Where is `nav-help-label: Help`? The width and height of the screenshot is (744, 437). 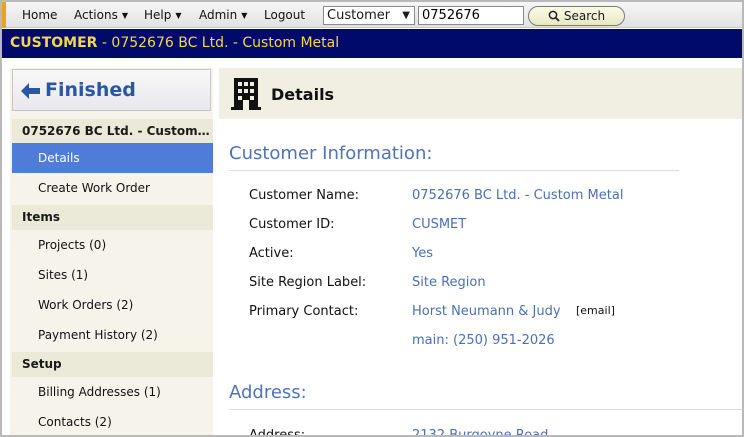 nav-help-label: Help is located at coordinates (158, 15).